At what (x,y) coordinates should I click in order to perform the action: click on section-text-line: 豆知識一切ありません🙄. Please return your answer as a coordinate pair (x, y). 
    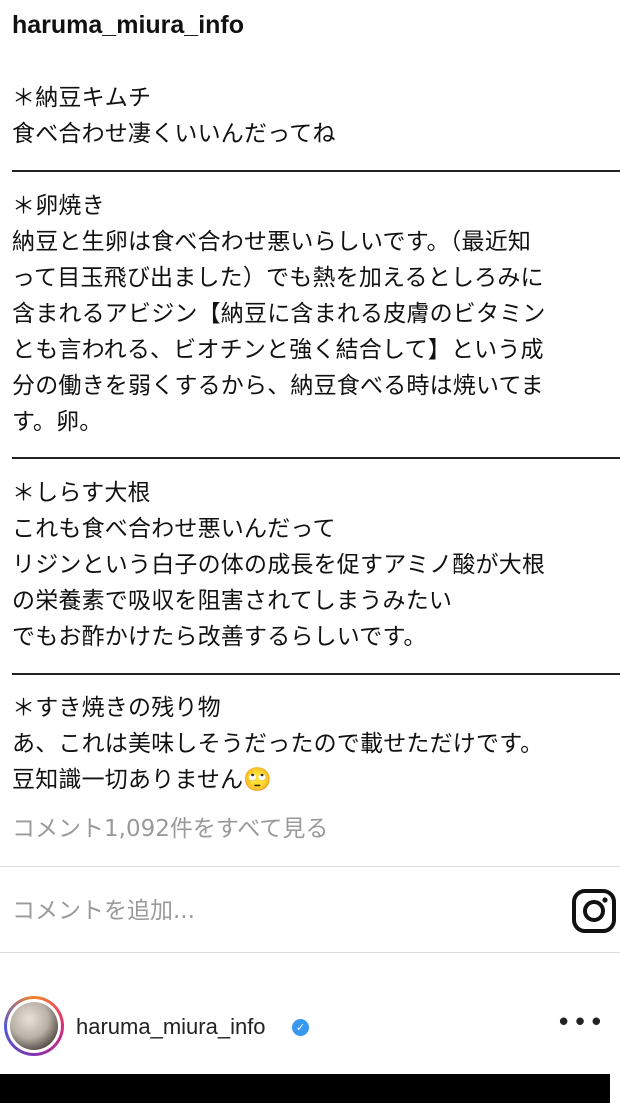
    Looking at the image, I should click on (142, 780).